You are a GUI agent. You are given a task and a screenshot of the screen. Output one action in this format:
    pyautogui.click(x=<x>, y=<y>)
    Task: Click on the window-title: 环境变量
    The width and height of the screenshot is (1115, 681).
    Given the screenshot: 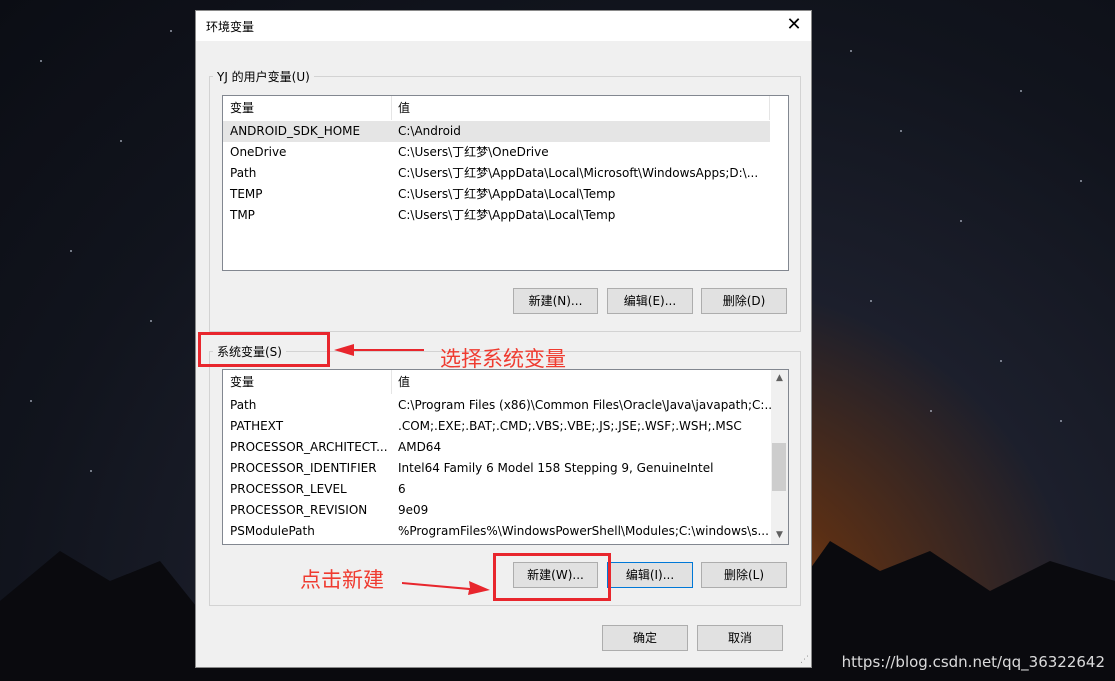 What is the action you would take?
    pyautogui.click(x=230, y=27)
    